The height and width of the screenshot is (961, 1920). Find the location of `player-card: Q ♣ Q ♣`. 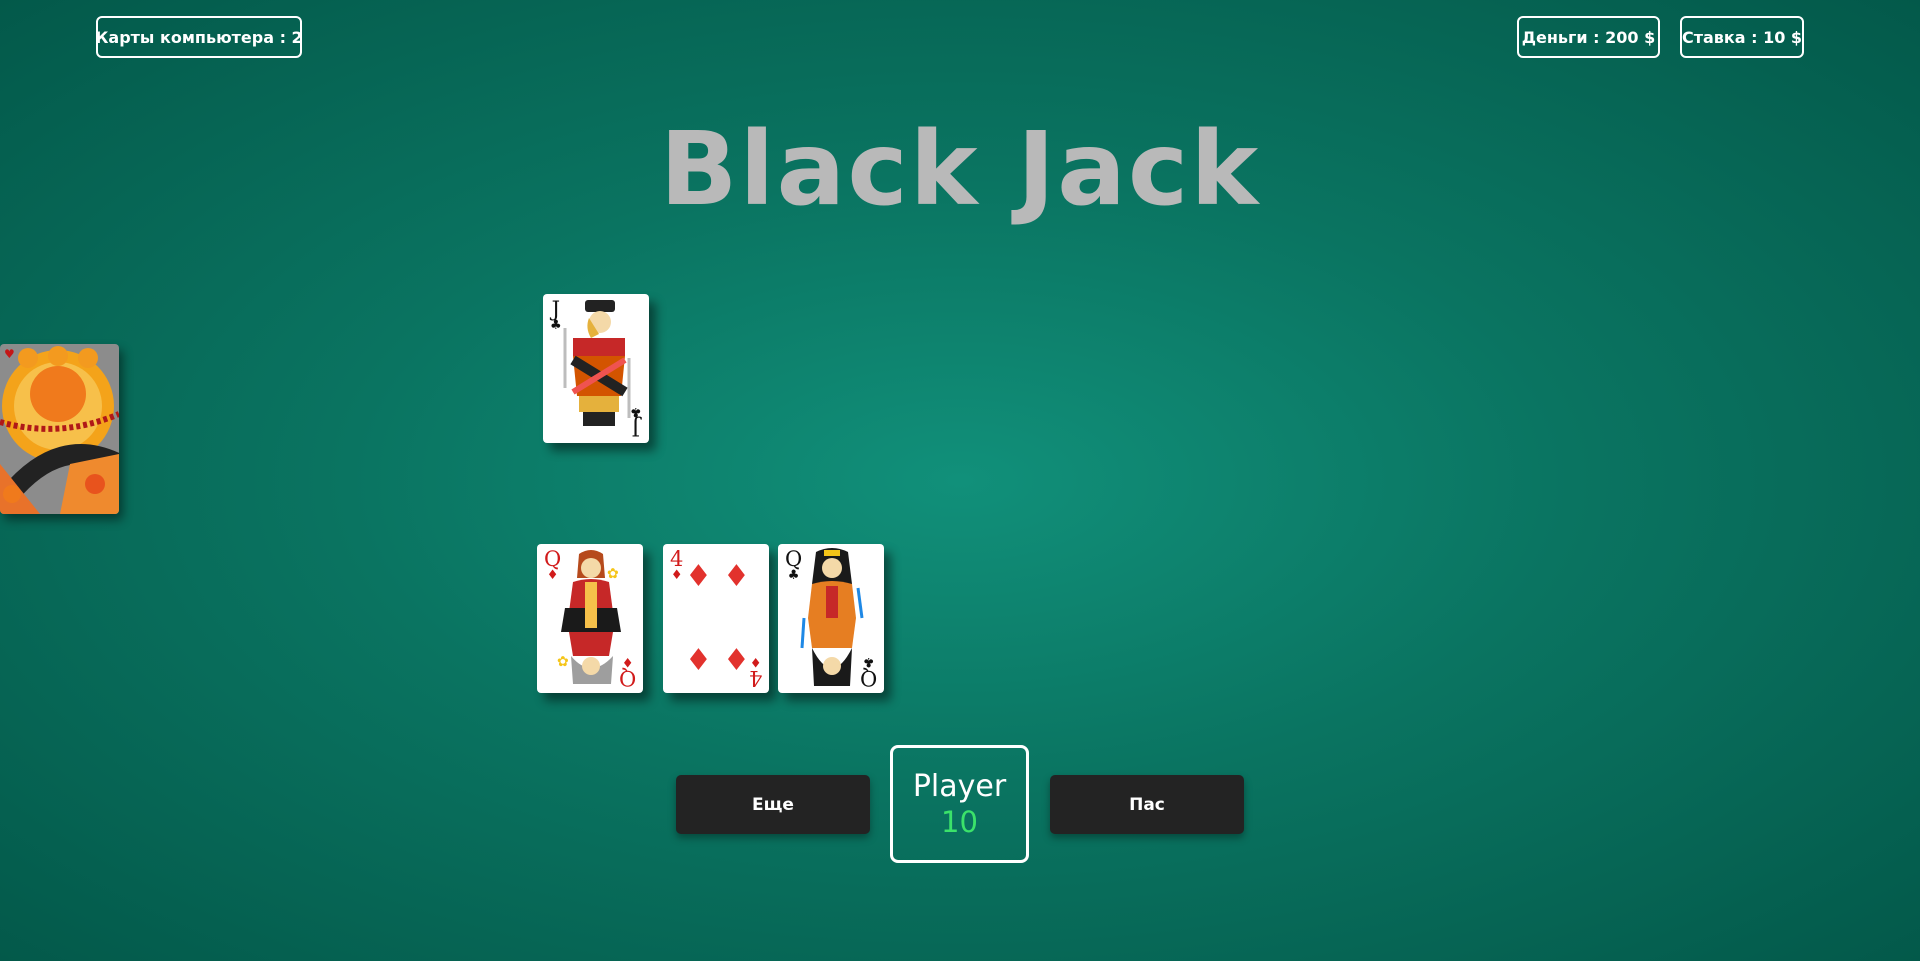

player-card: Q ♣ Q ♣ is located at coordinates (831, 618).